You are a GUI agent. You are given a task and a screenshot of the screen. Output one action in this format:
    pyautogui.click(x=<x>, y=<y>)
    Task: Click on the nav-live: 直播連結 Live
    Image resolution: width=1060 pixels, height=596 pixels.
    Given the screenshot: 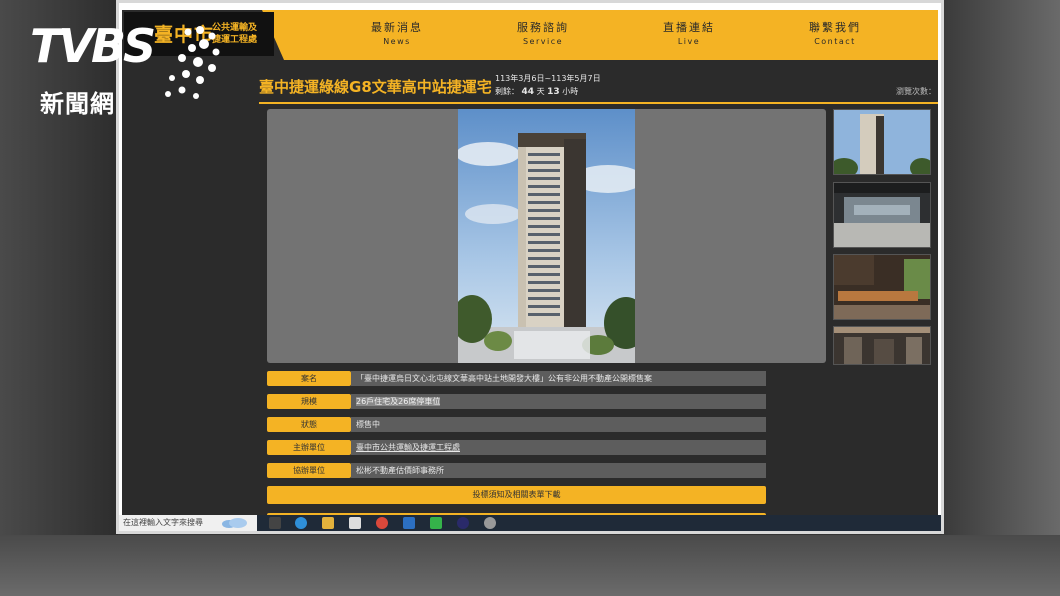 What is the action you would take?
    pyautogui.click(x=689, y=32)
    